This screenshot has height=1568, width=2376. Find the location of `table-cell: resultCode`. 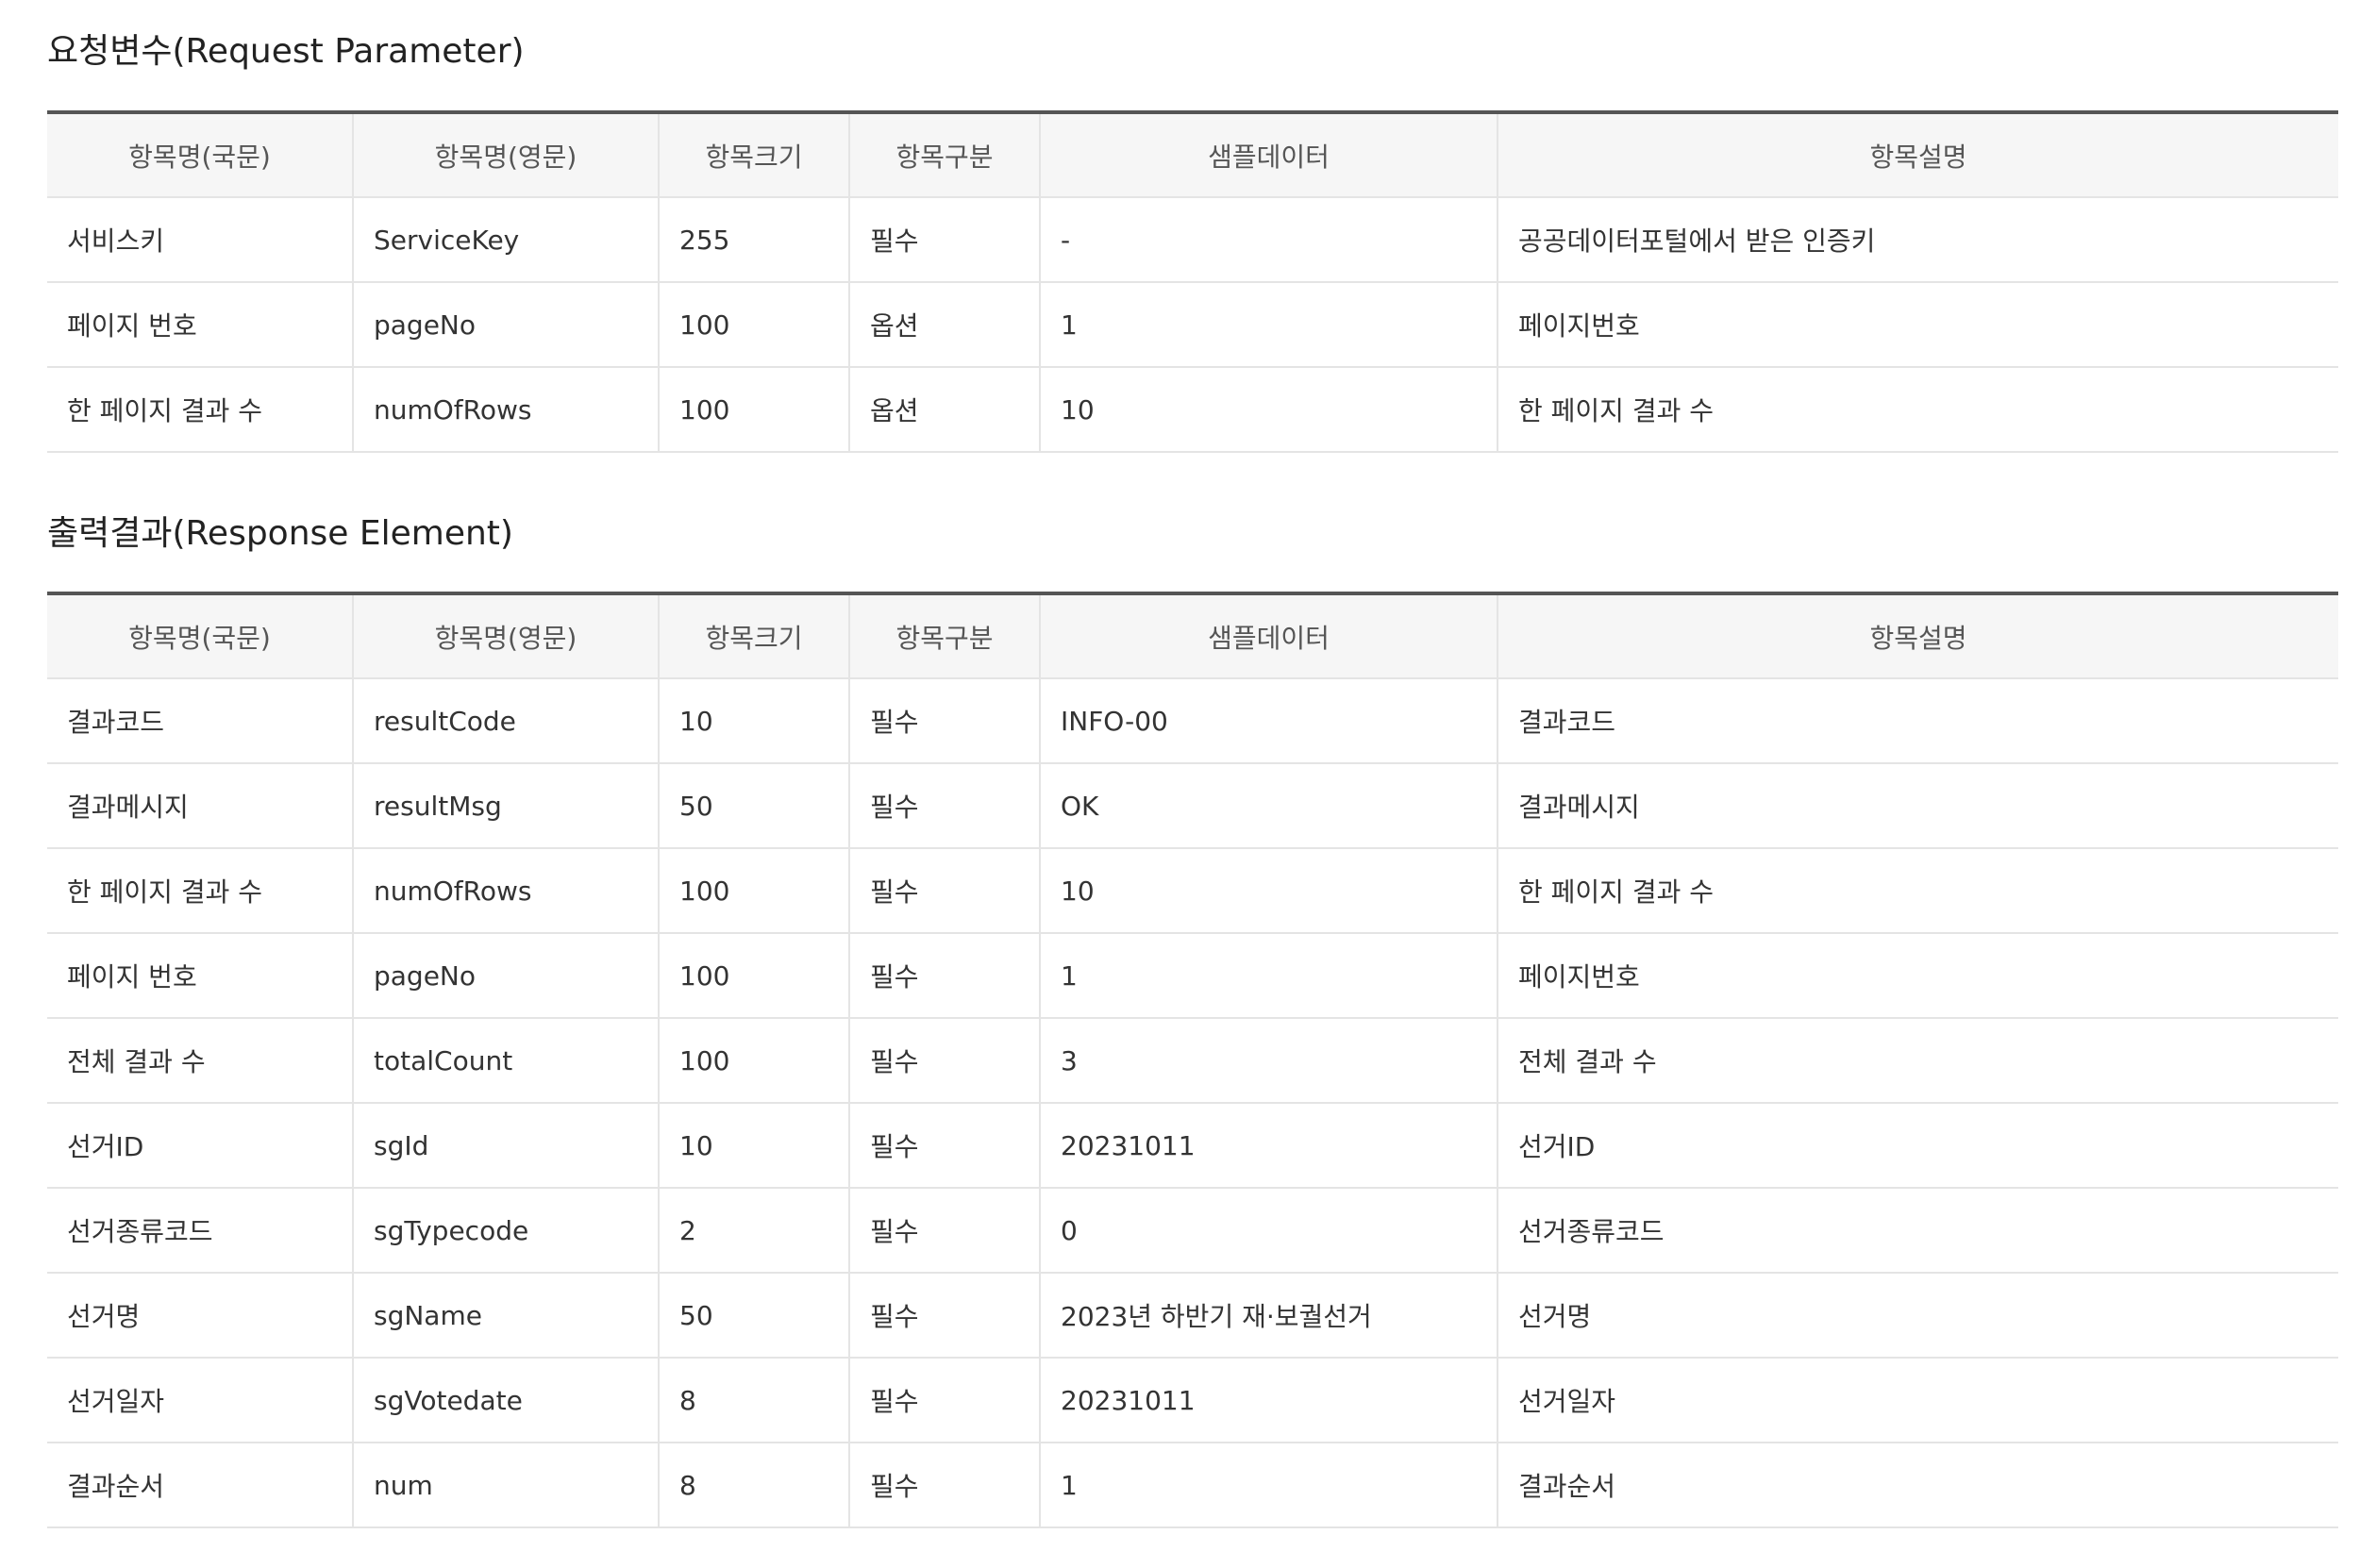

table-cell: resultCode is located at coordinates (506, 721).